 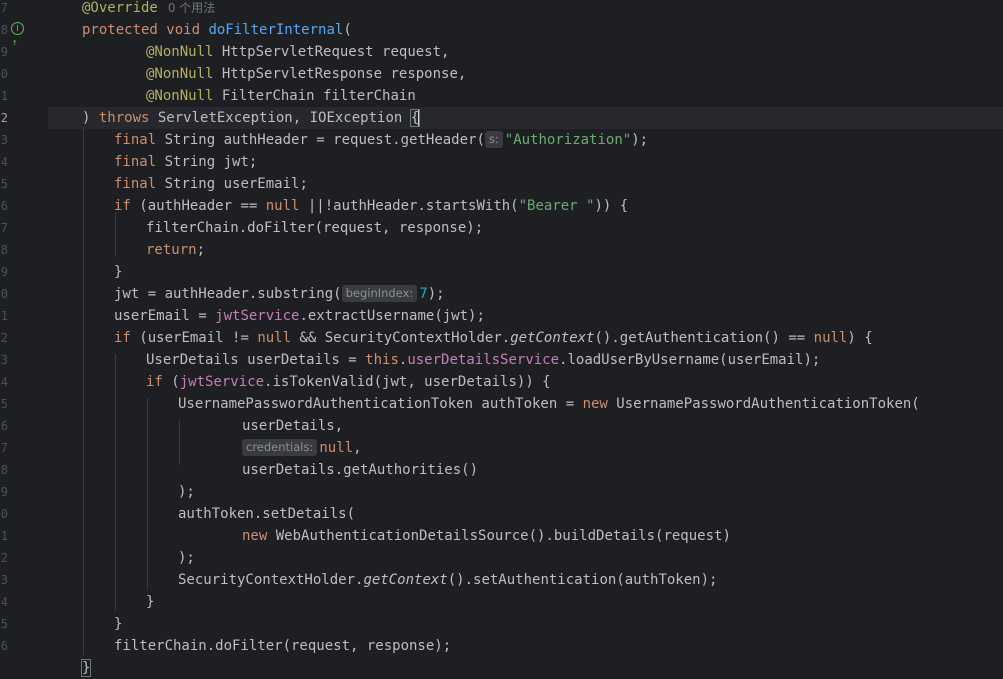 I want to click on code-text: ;, so click(x=201, y=250).